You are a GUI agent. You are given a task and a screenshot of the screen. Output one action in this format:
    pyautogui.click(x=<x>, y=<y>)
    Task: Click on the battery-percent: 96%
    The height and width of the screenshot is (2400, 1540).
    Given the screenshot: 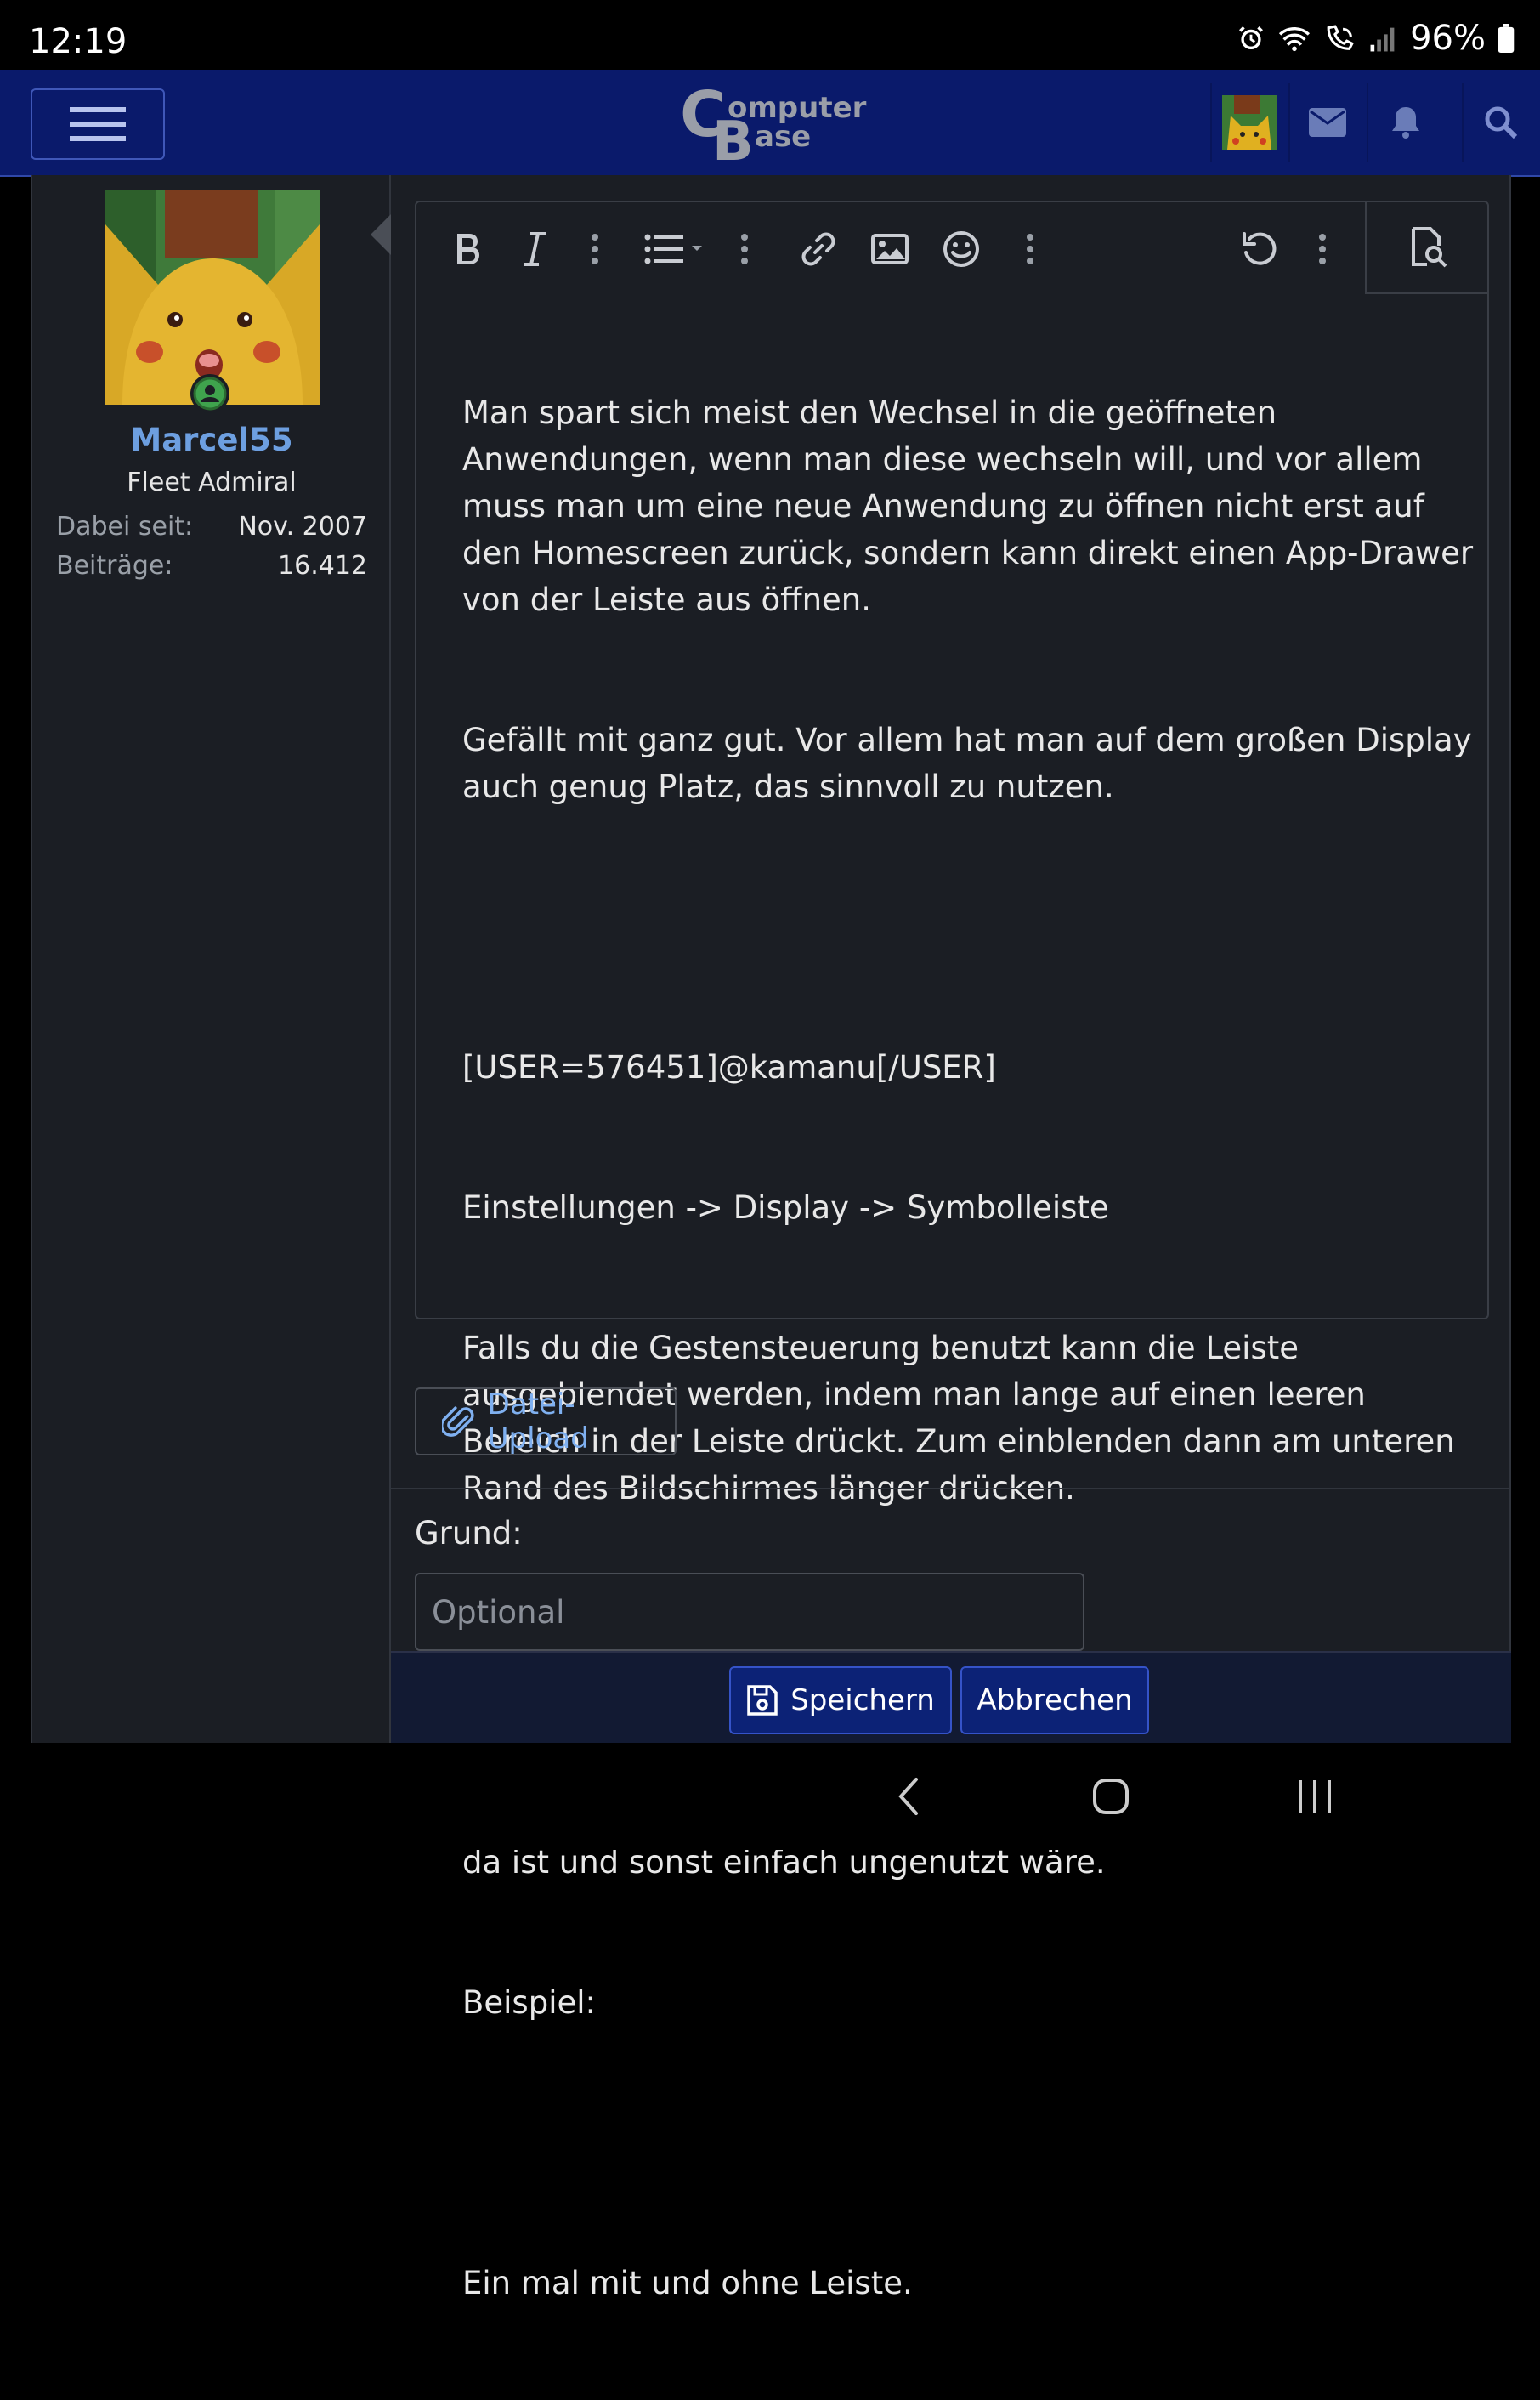 What is the action you would take?
    pyautogui.click(x=1448, y=38)
    